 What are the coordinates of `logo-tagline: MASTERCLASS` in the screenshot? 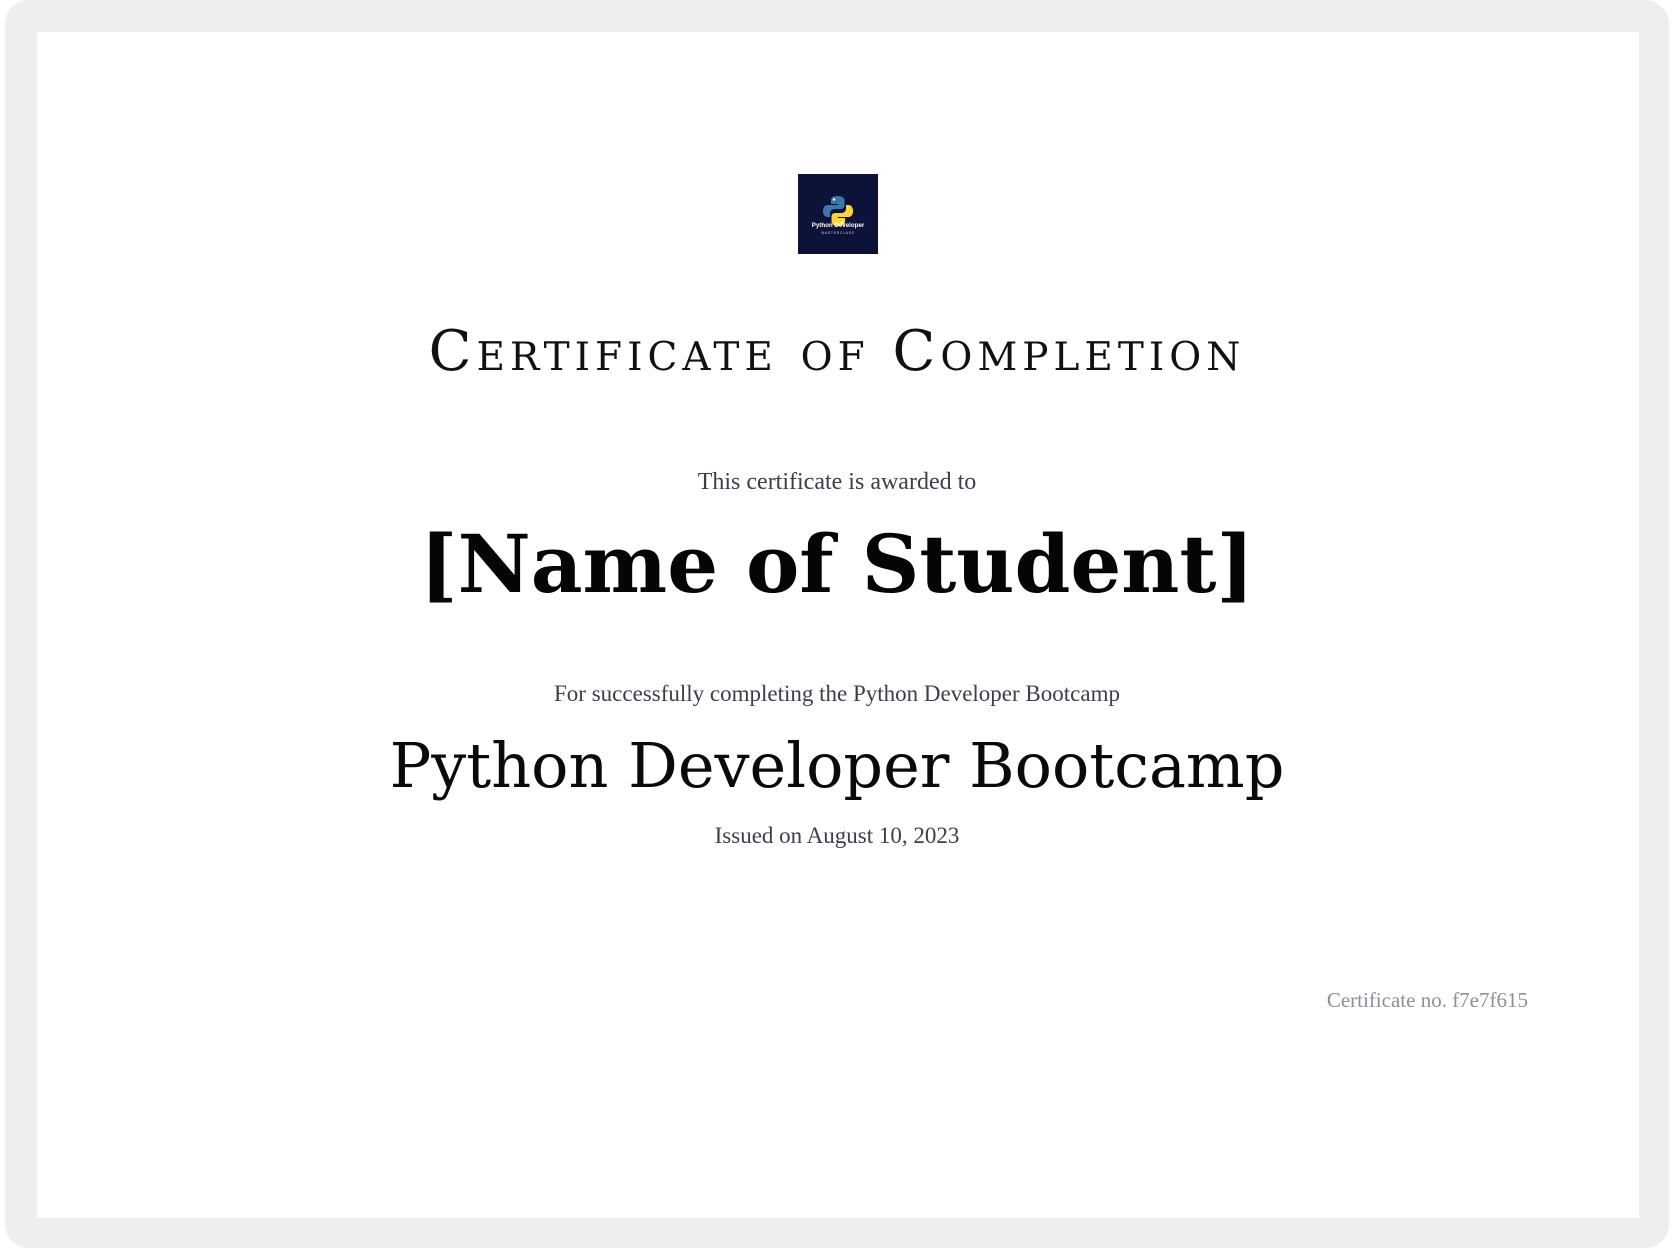 It's located at (837, 233).